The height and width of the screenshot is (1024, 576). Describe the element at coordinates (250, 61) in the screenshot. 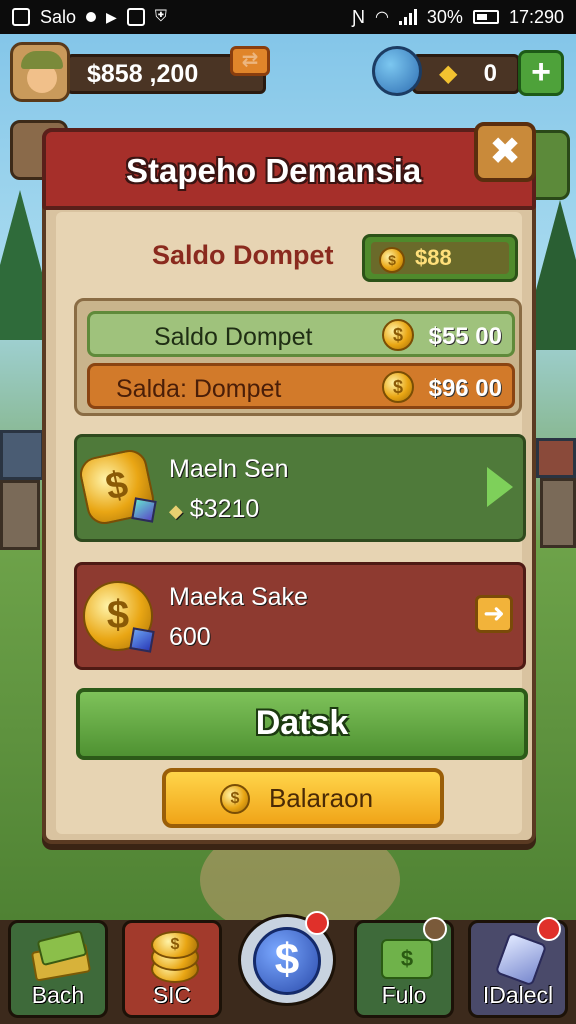

I see `add-money-button: ⇄` at that location.